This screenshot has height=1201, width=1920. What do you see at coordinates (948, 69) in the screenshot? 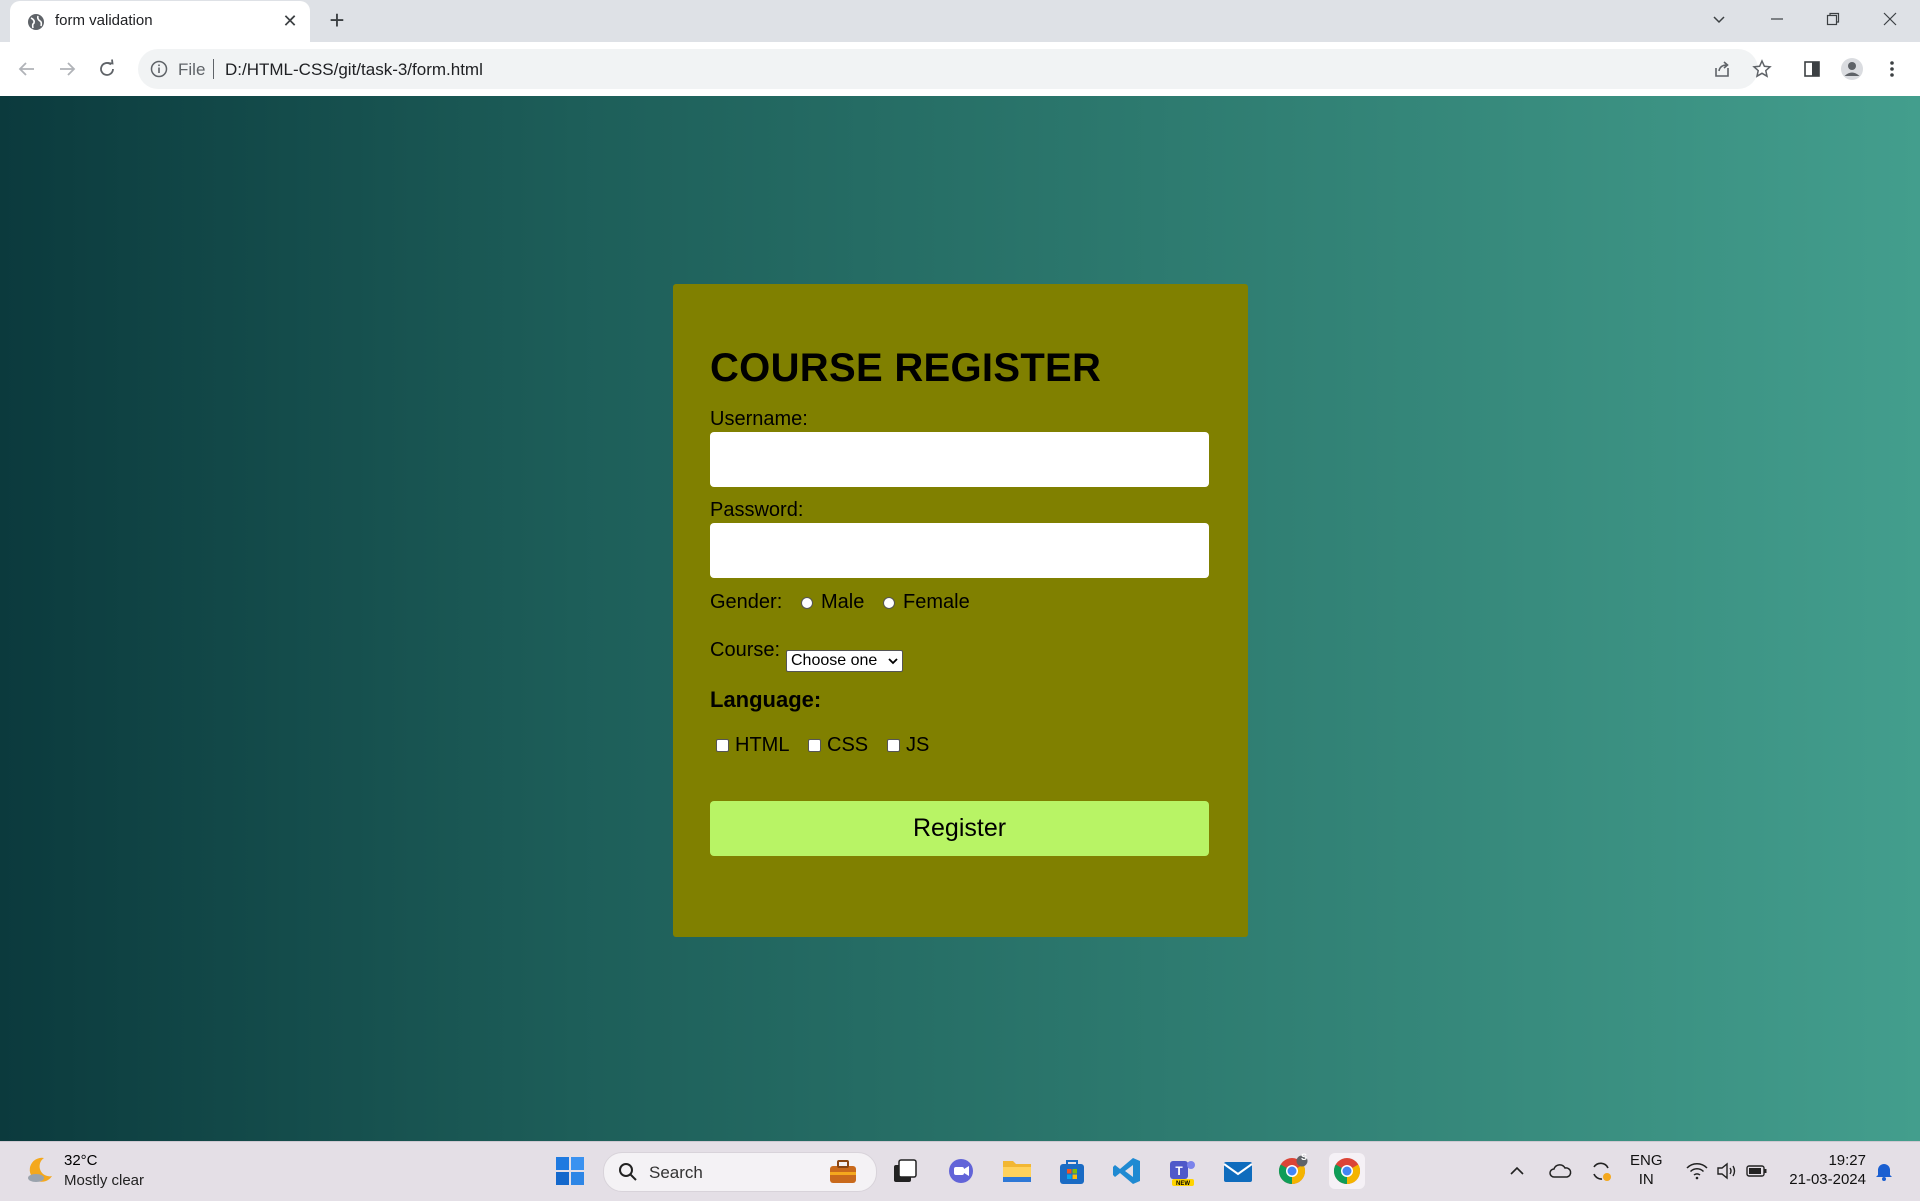
I see `address-bar: File D:/HTML-CSS/git/task-3/form.html` at bounding box center [948, 69].